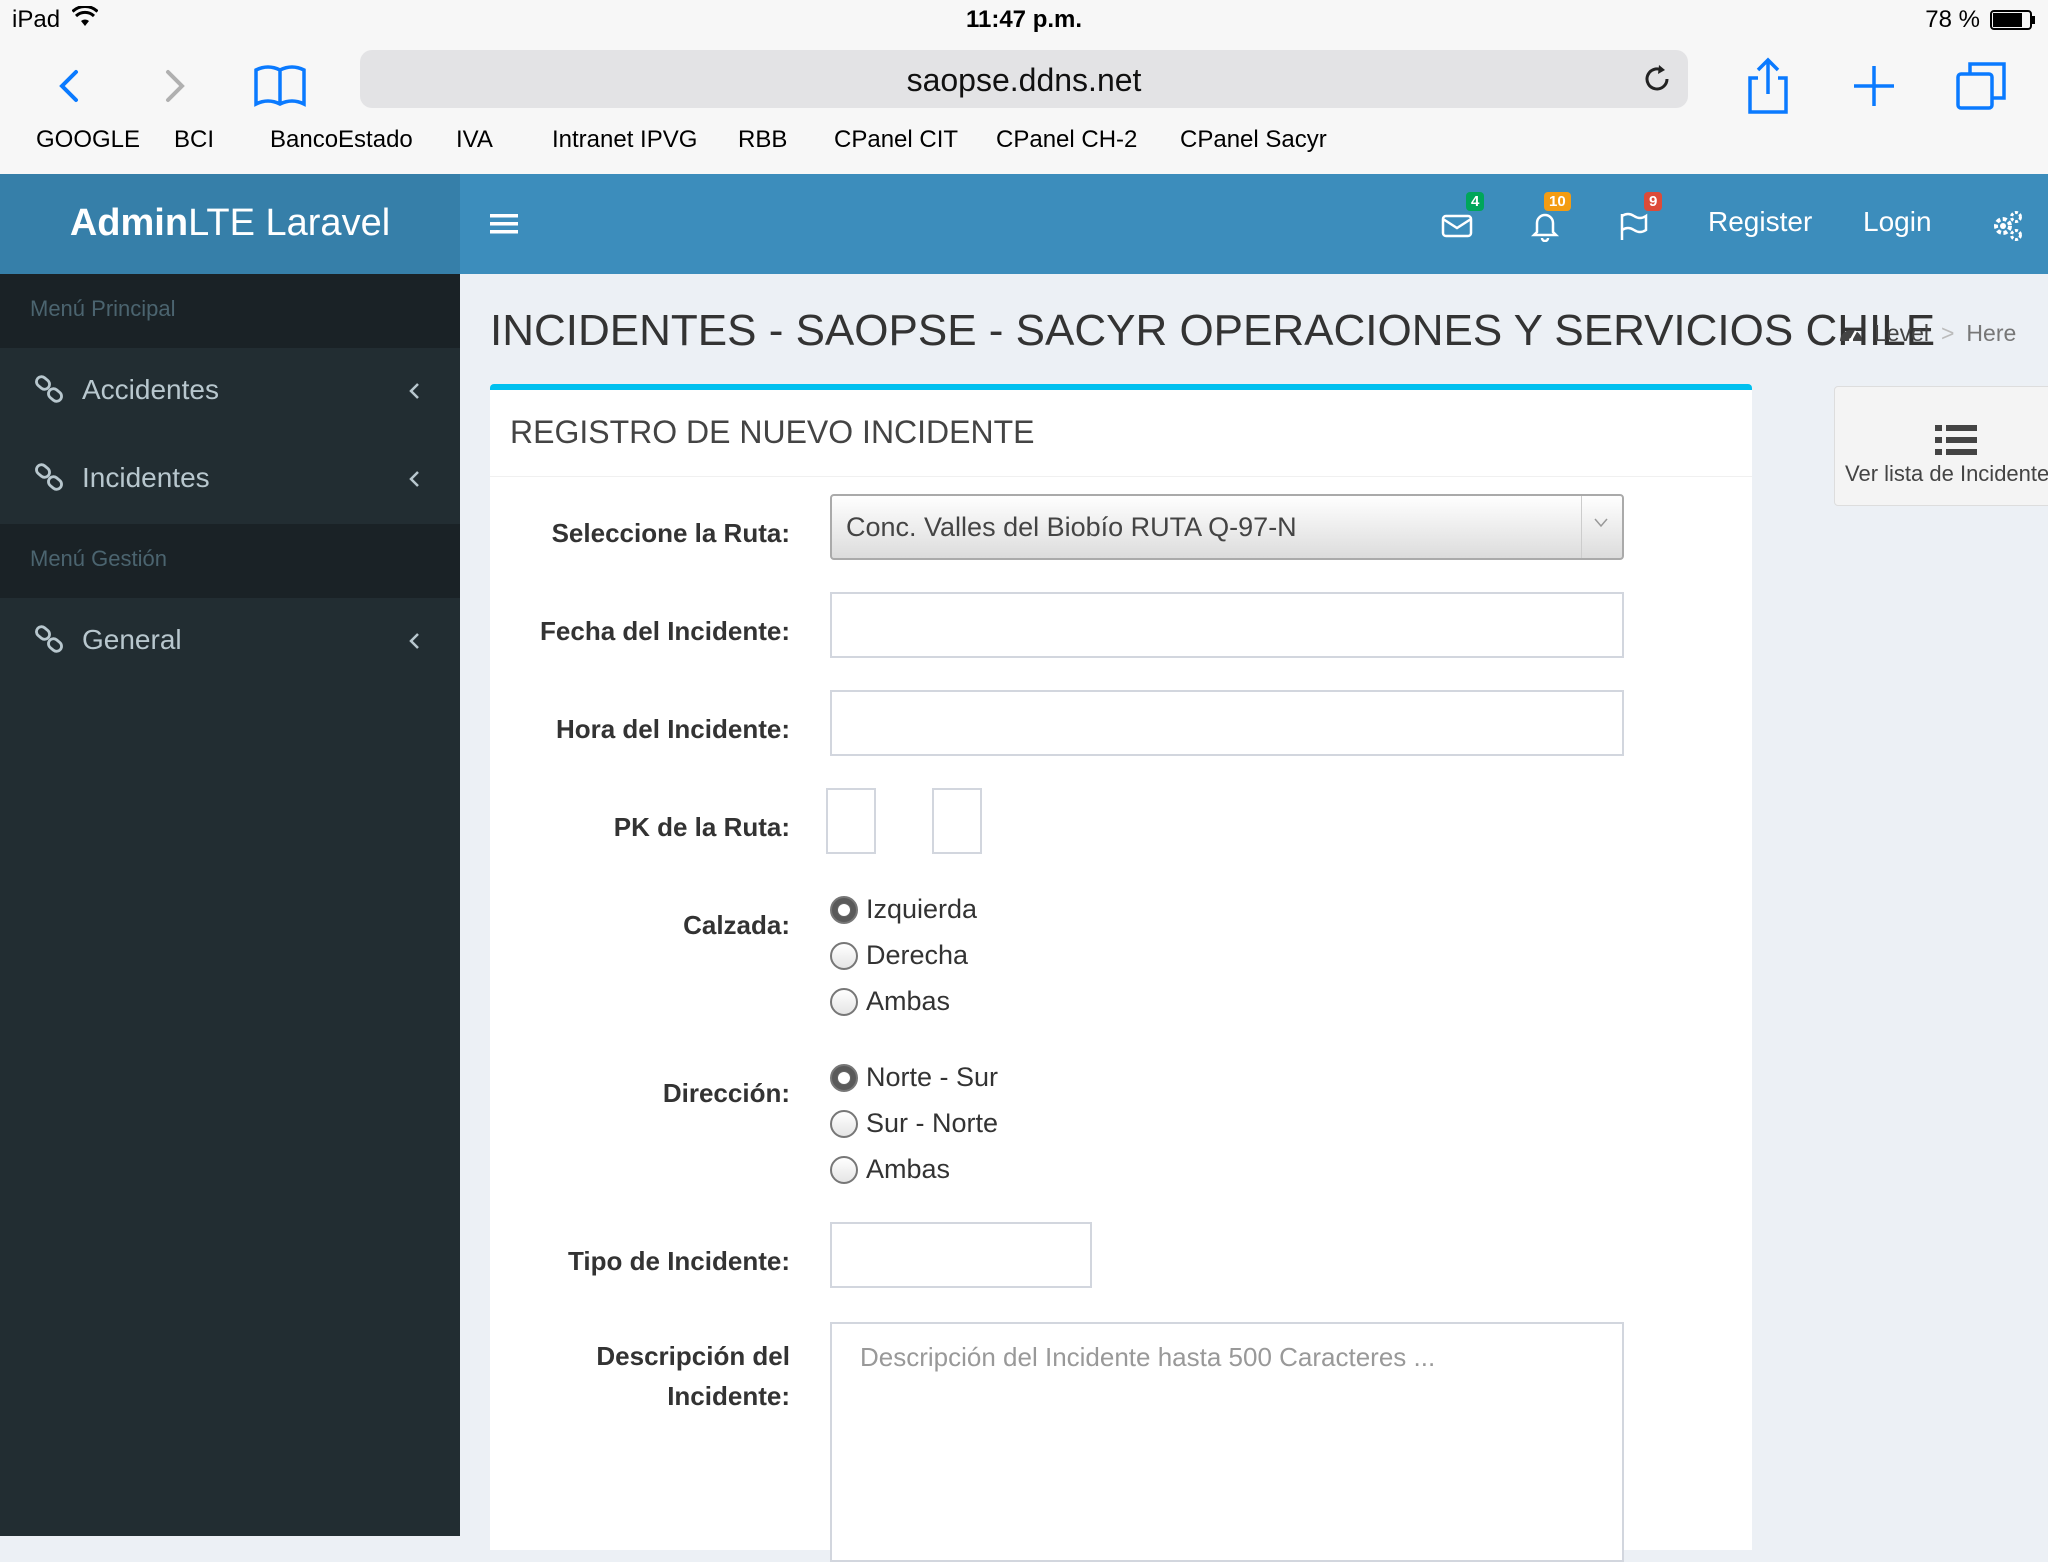 The height and width of the screenshot is (1562, 2048). What do you see at coordinates (1557, 201) in the screenshot?
I see `notifications-badge: 10` at bounding box center [1557, 201].